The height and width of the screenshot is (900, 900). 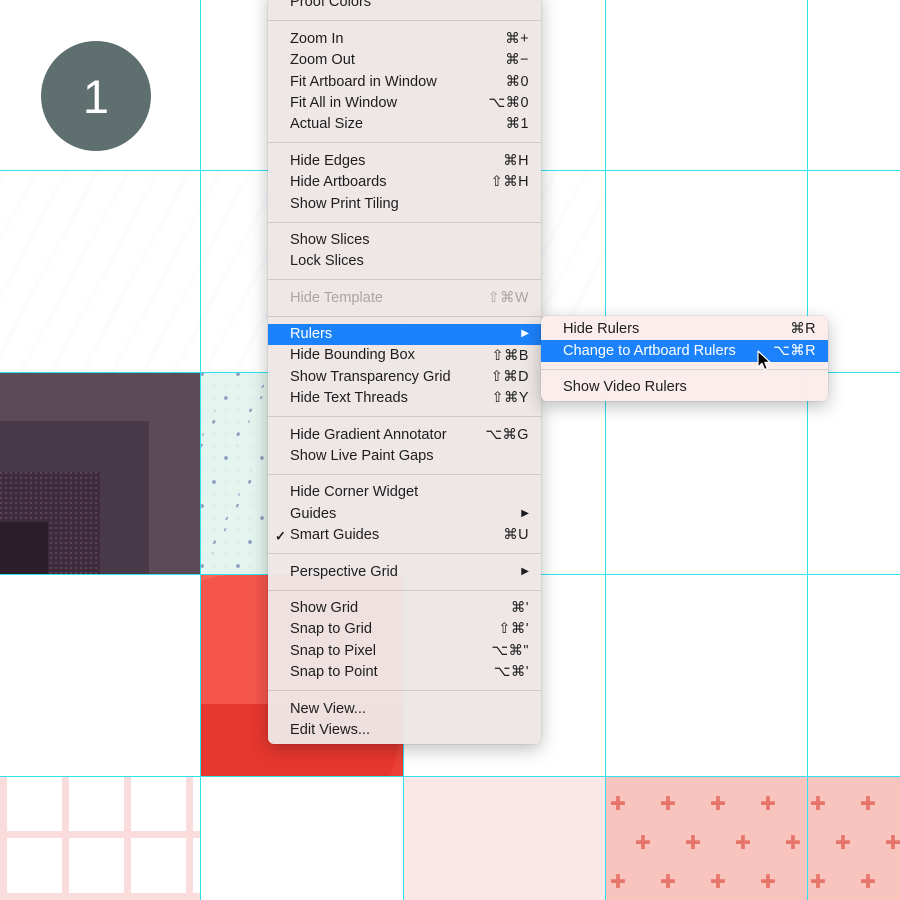 I want to click on view-menu-item-label: Proof Colors, so click(x=331, y=5).